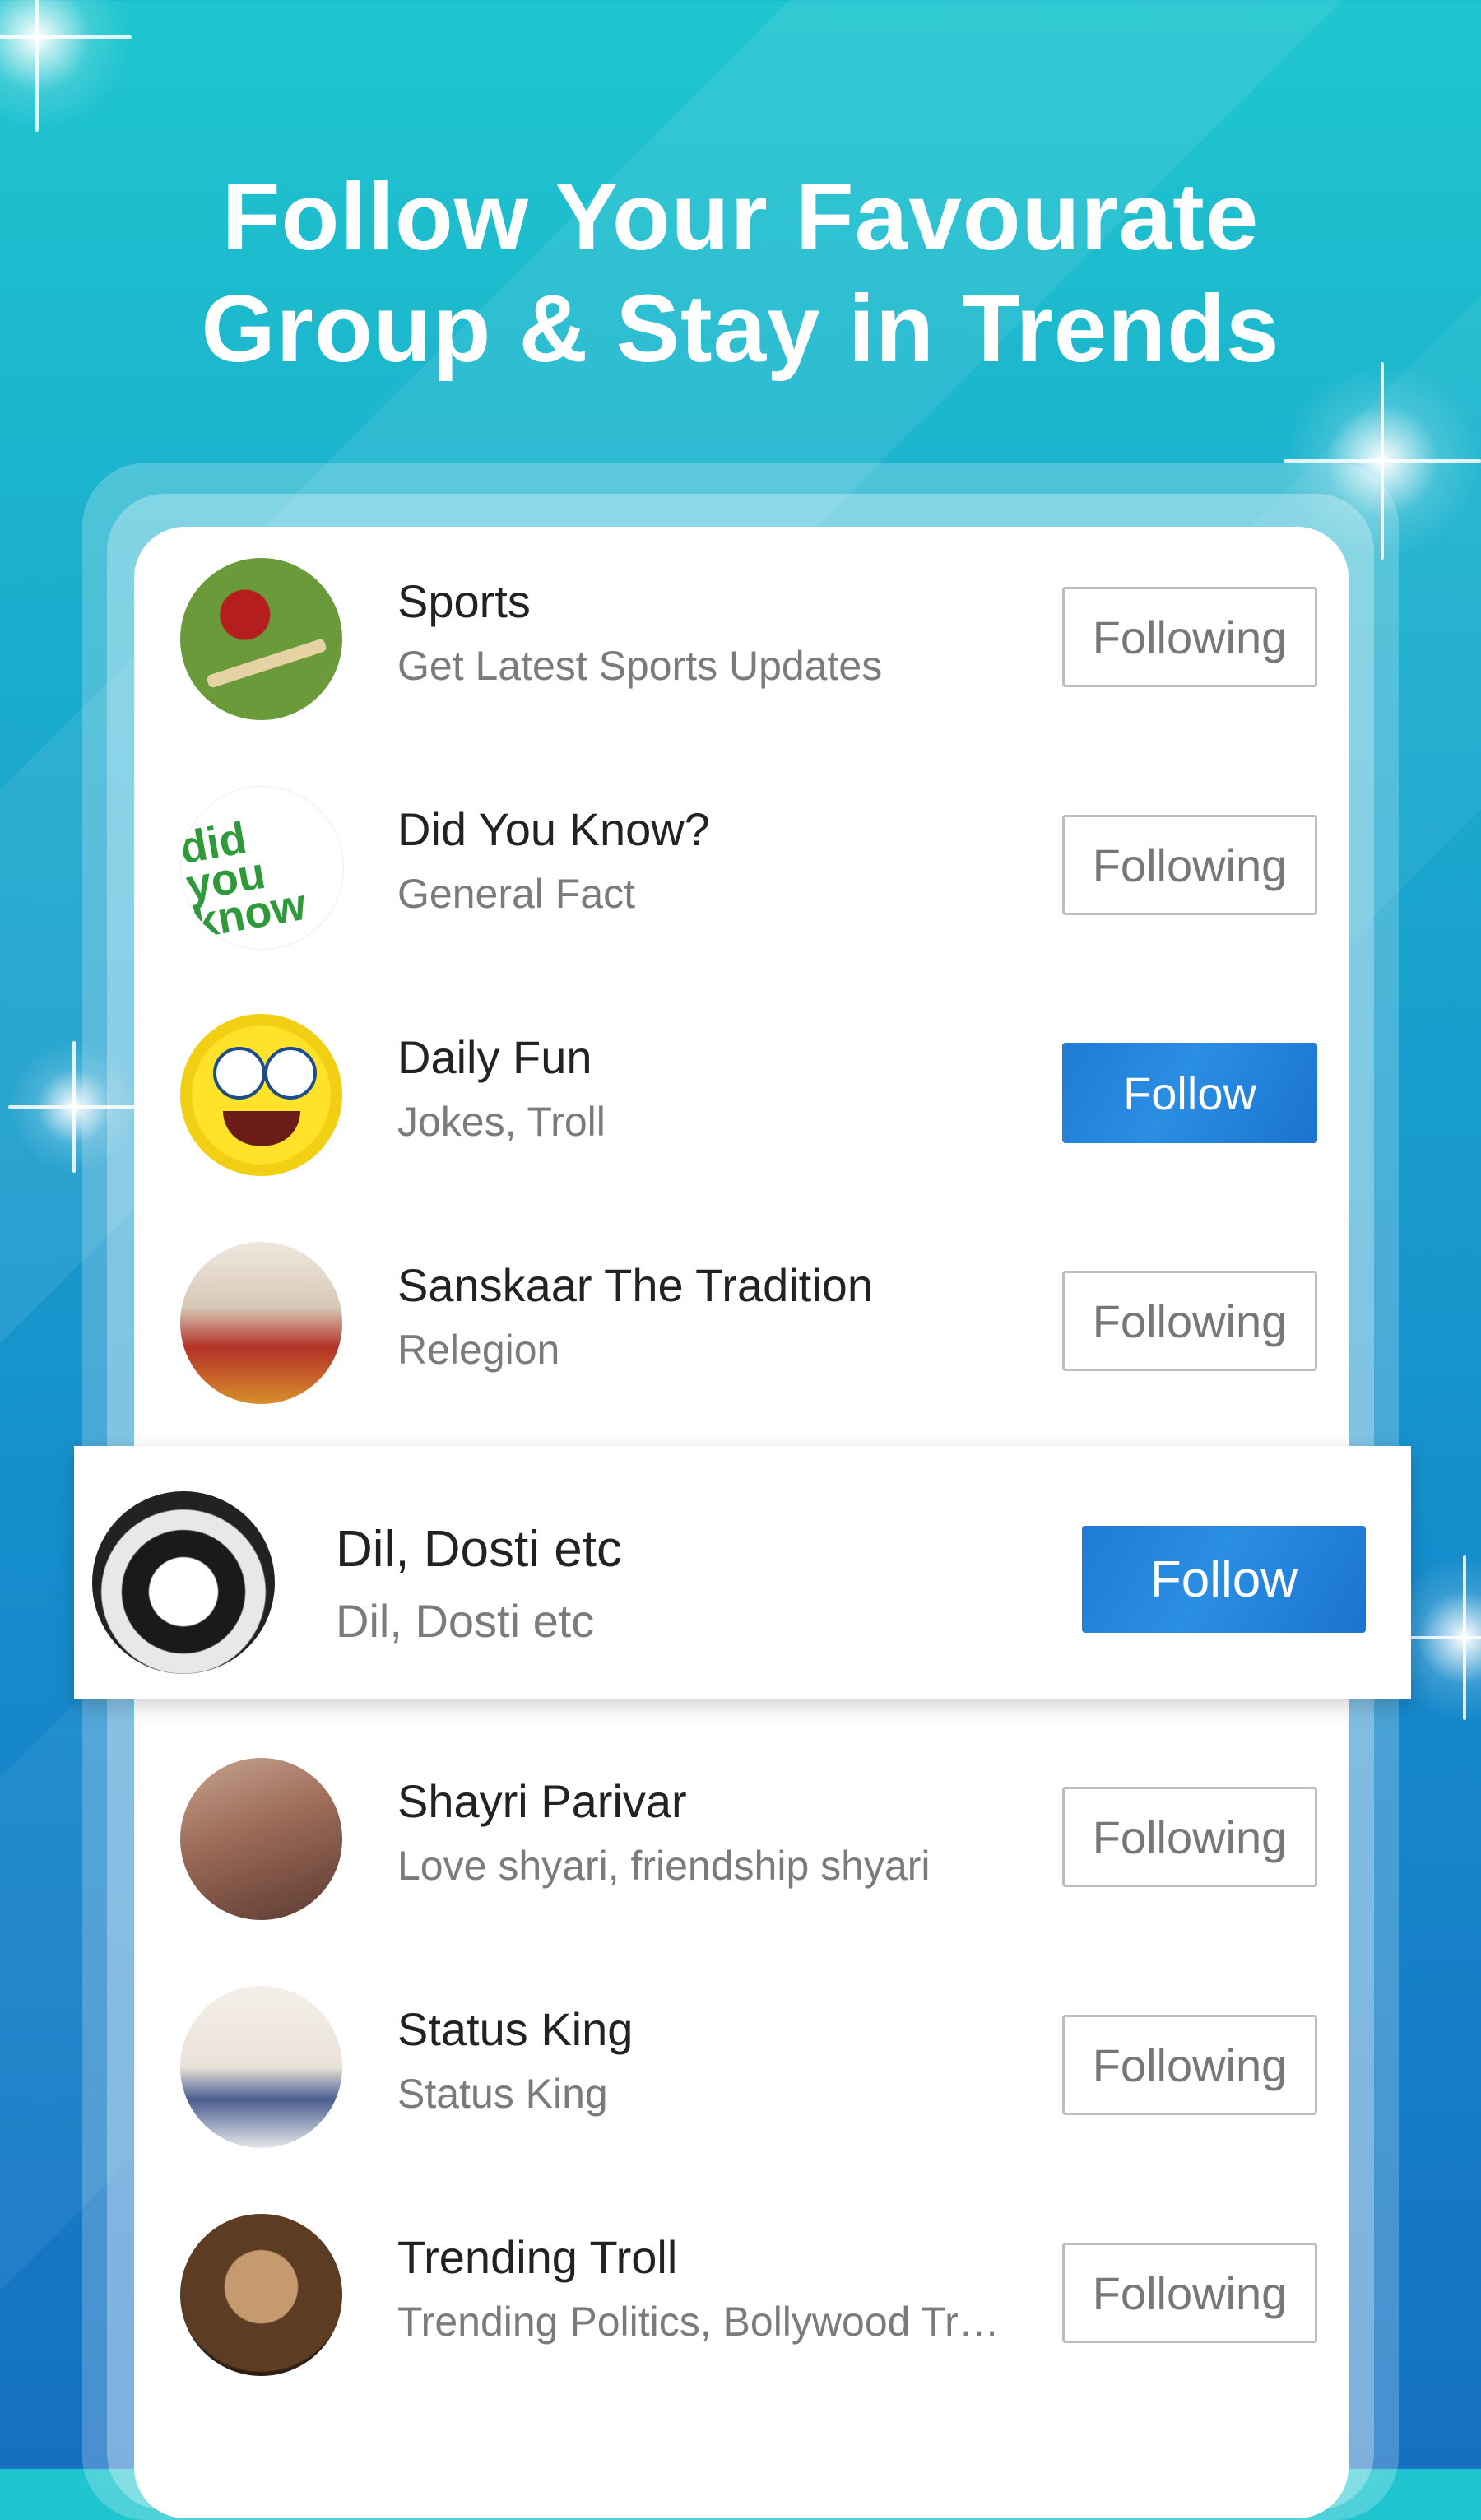 Image resolution: width=1481 pixels, height=2520 pixels. What do you see at coordinates (183, 1582) in the screenshot?
I see `friendship-hands-avatar` at bounding box center [183, 1582].